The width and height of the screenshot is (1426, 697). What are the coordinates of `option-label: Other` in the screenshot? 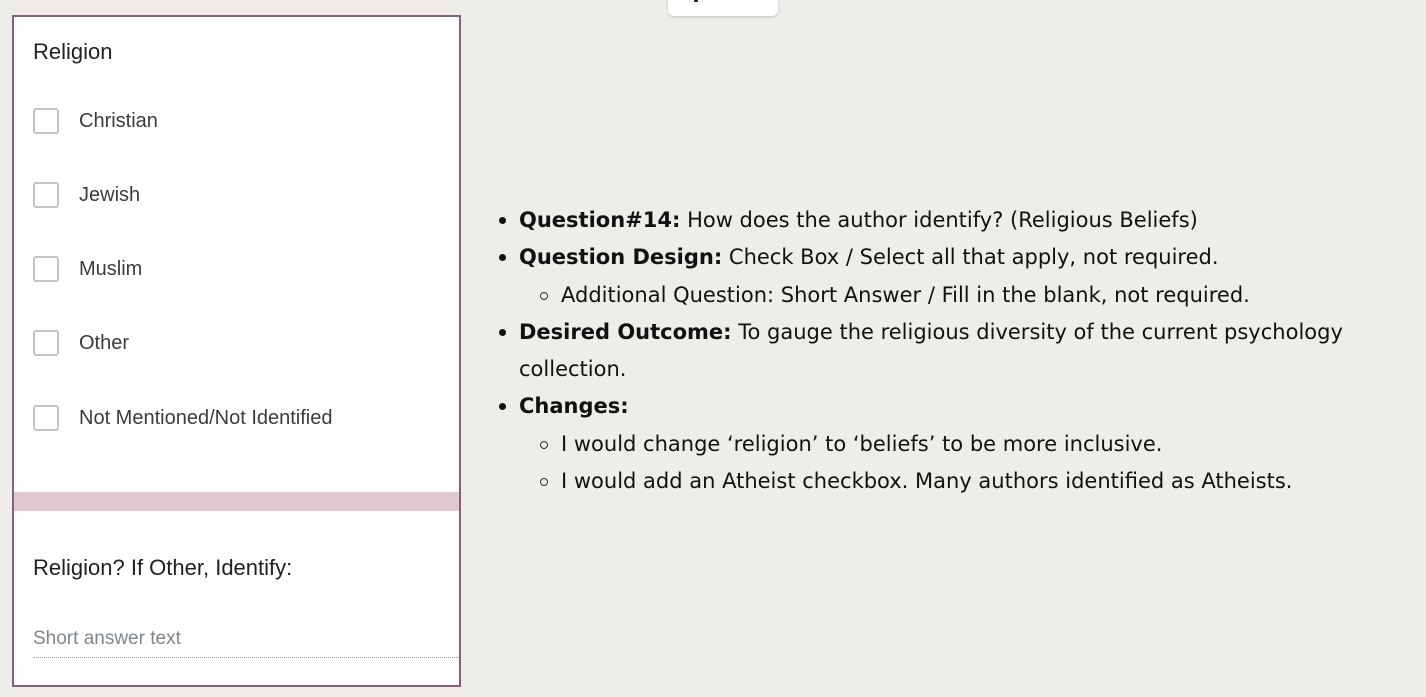 It's located at (104, 342).